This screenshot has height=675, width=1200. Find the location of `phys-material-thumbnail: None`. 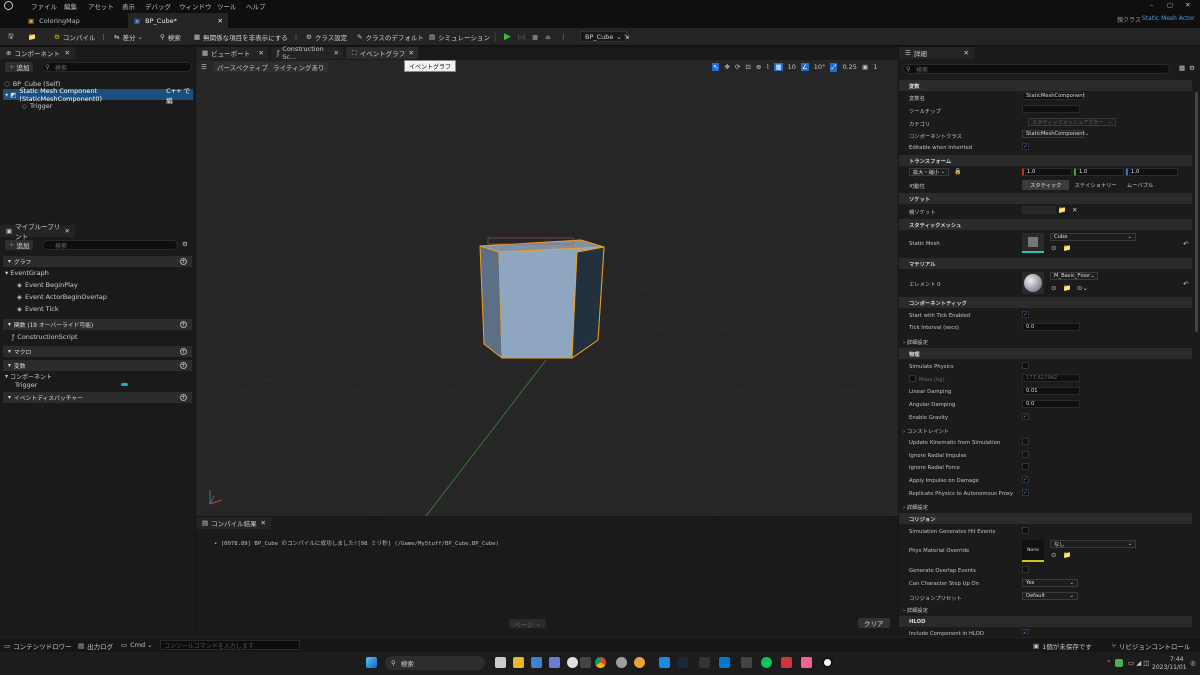

phys-material-thumbnail: None is located at coordinates (1033, 551).